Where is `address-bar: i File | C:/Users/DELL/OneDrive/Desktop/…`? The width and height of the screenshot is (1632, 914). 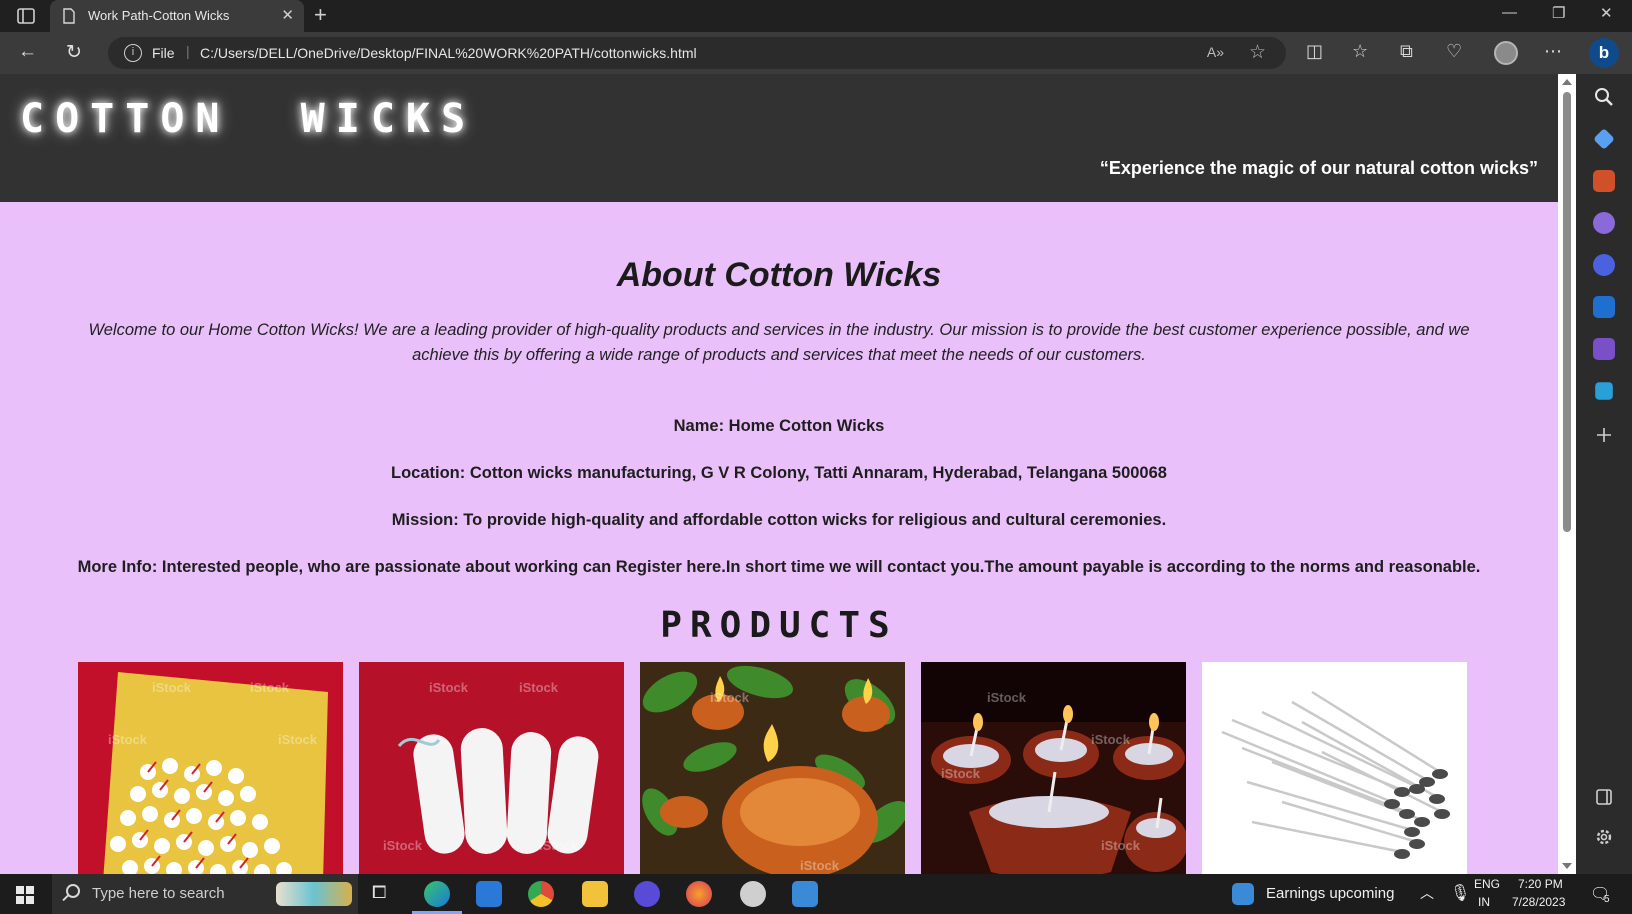
address-bar: i File | C:/Users/DELL/OneDrive/Desktop/… is located at coordinates (697, 53).